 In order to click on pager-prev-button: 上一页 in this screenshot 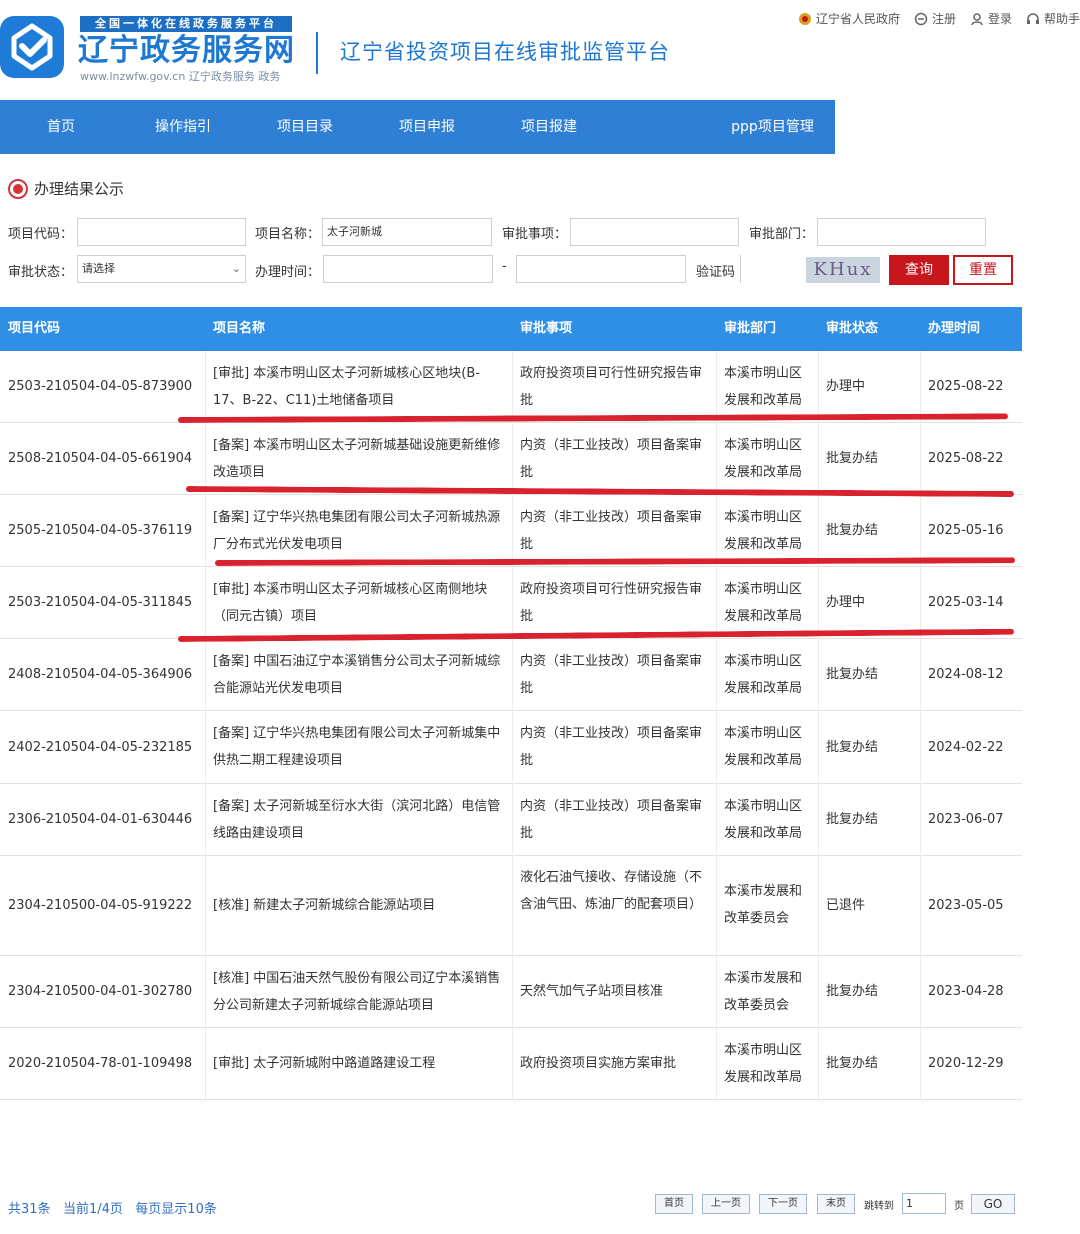, I will do `click(726, 1204)`.